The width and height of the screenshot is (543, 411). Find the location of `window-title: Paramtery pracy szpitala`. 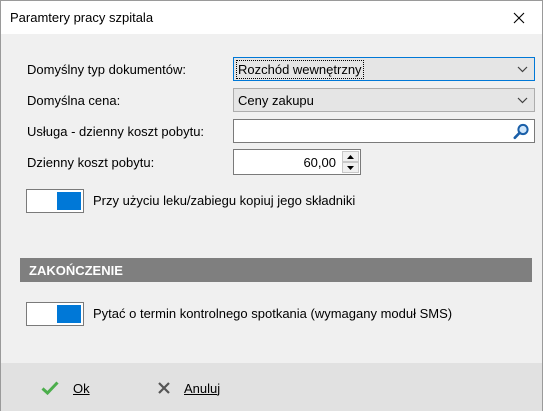

window-title: Paramtery pracy szpitala is located at coordinates (82, 17).